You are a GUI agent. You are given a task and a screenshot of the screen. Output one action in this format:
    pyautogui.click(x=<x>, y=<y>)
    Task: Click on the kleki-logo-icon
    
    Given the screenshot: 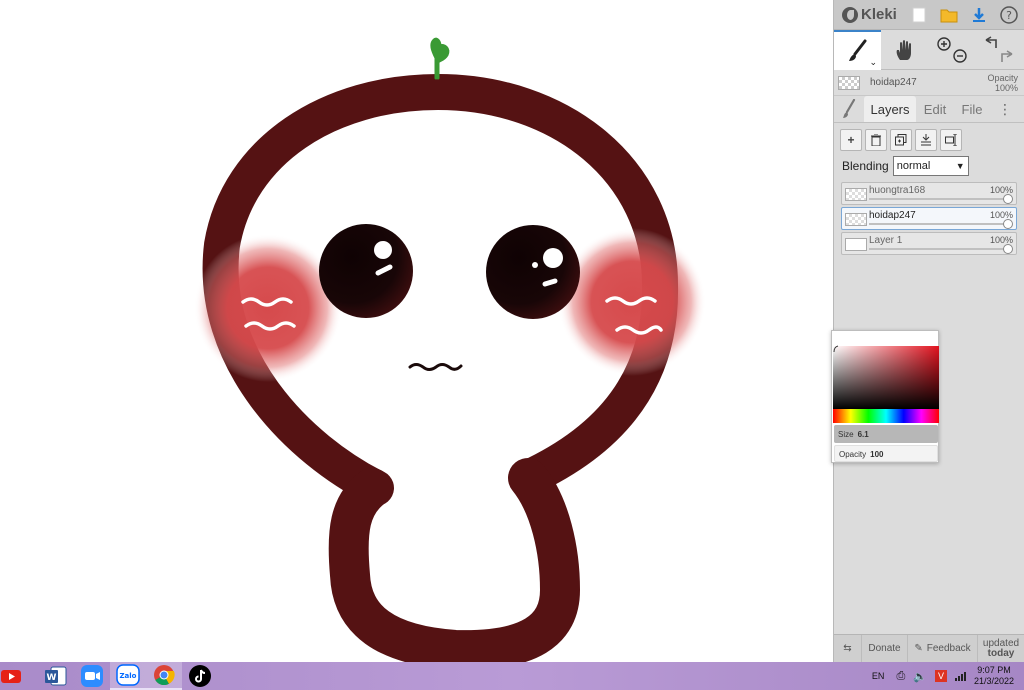 What is the action you would take?
    pyautogui.click(x=850, y=14)
    